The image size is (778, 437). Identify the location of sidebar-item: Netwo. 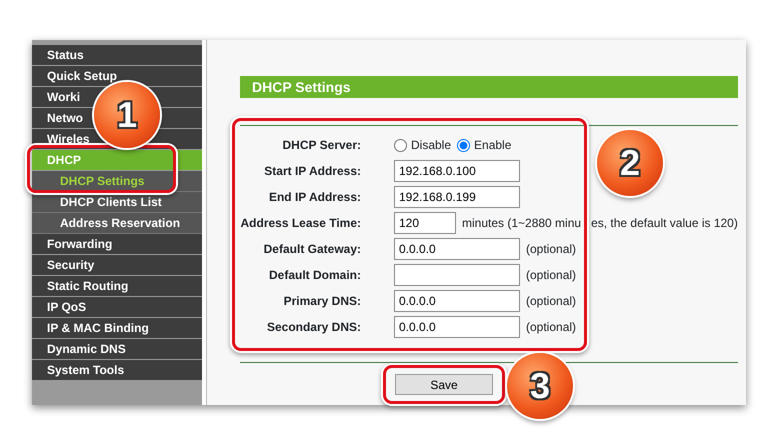
(65, 118).